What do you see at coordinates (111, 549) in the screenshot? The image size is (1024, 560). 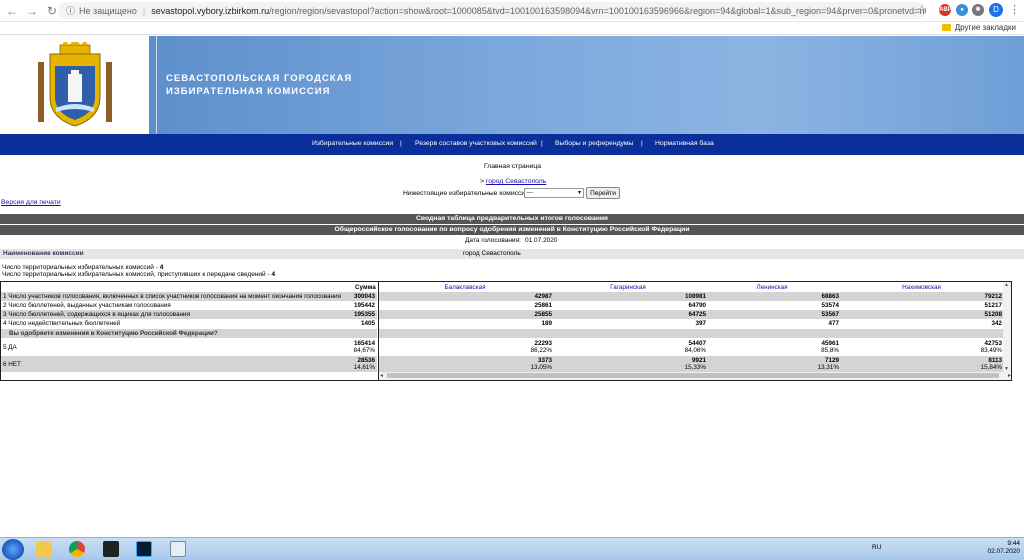 I see `app-icon` at bounding box center [111, 549].